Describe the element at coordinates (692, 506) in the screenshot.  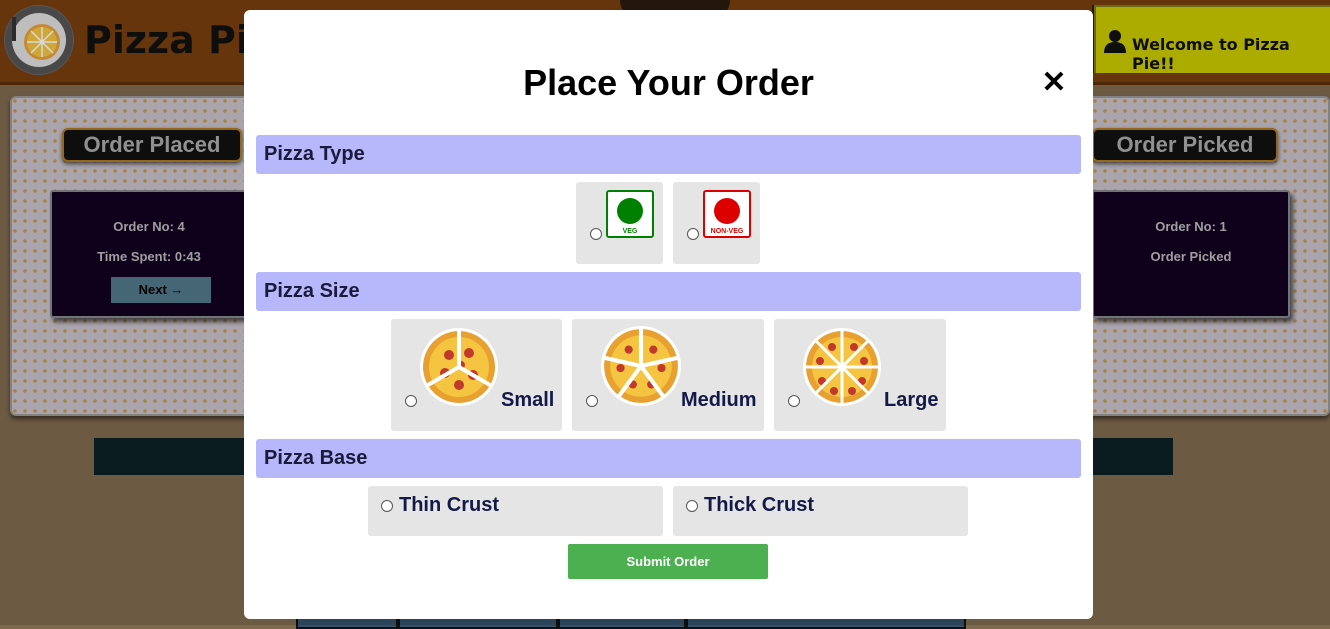
I see `thick-crust-radio` at that location.